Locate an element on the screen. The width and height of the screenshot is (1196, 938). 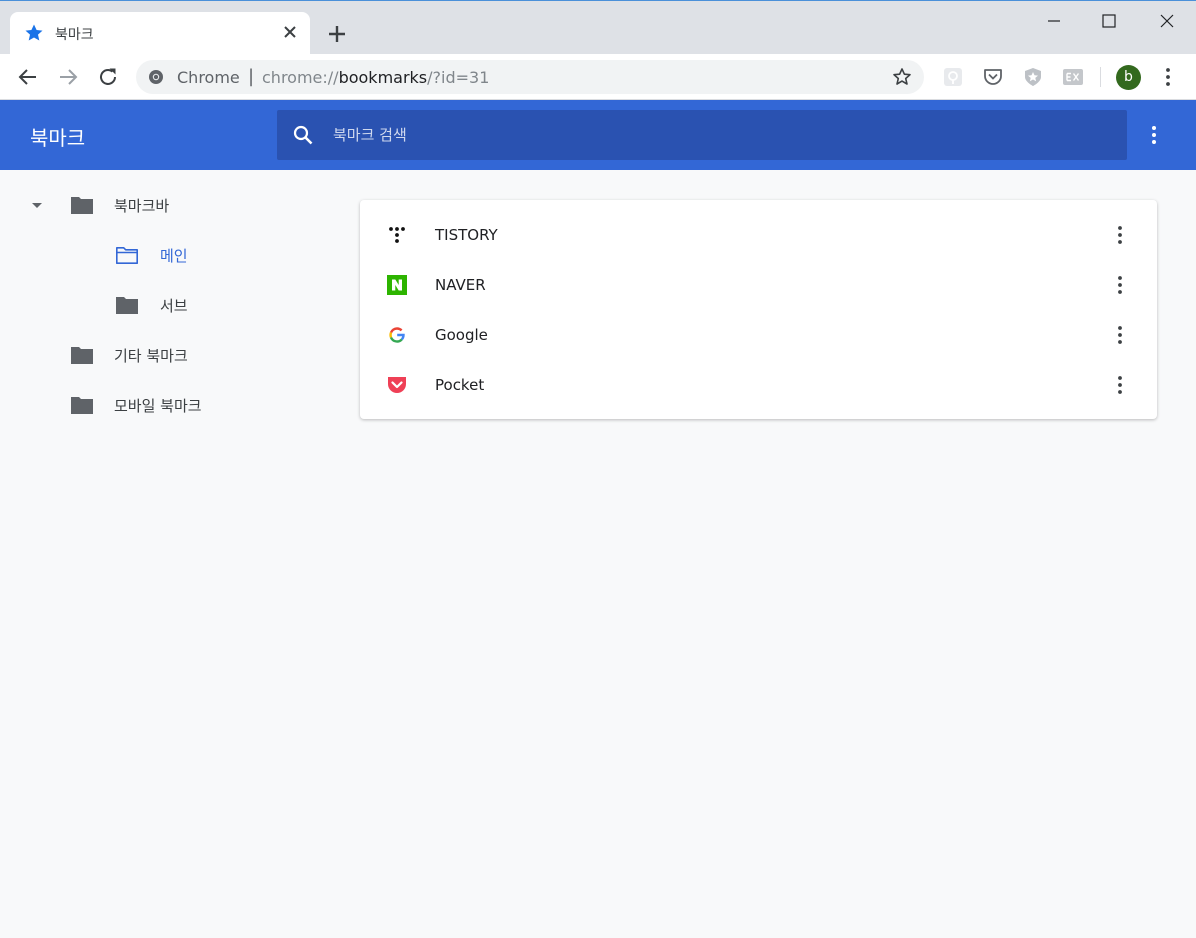
tistory-icon is located at coordinates (397, 235).